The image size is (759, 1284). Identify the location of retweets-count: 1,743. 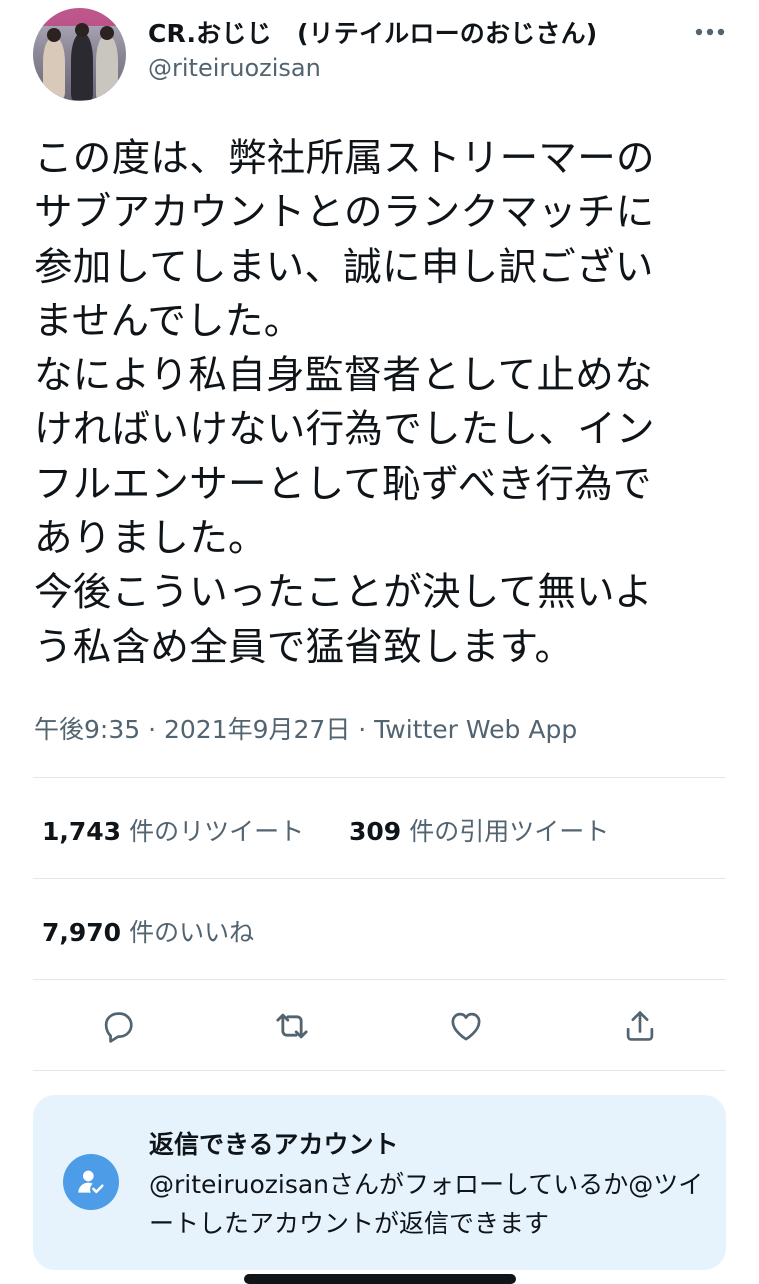
(82, 831).